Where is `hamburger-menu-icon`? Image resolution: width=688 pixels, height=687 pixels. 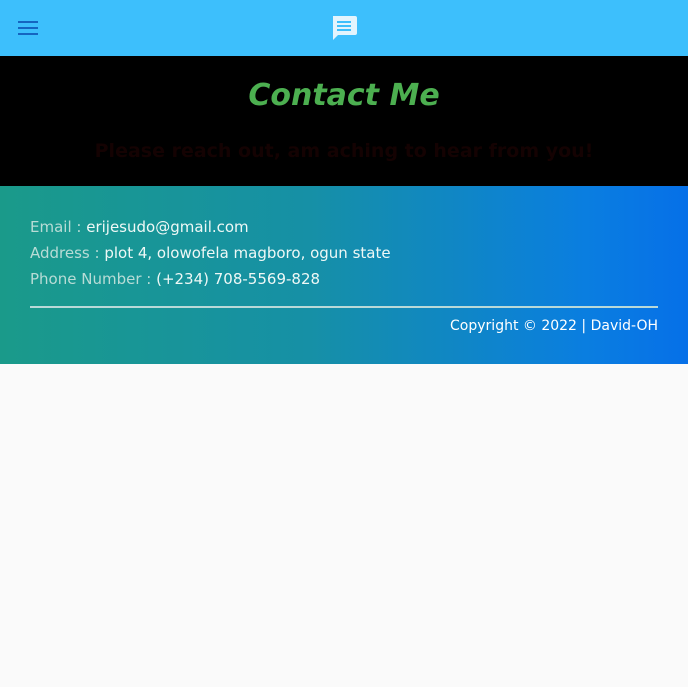 hamburger-menu-icon is located at coordinates (28, 28).